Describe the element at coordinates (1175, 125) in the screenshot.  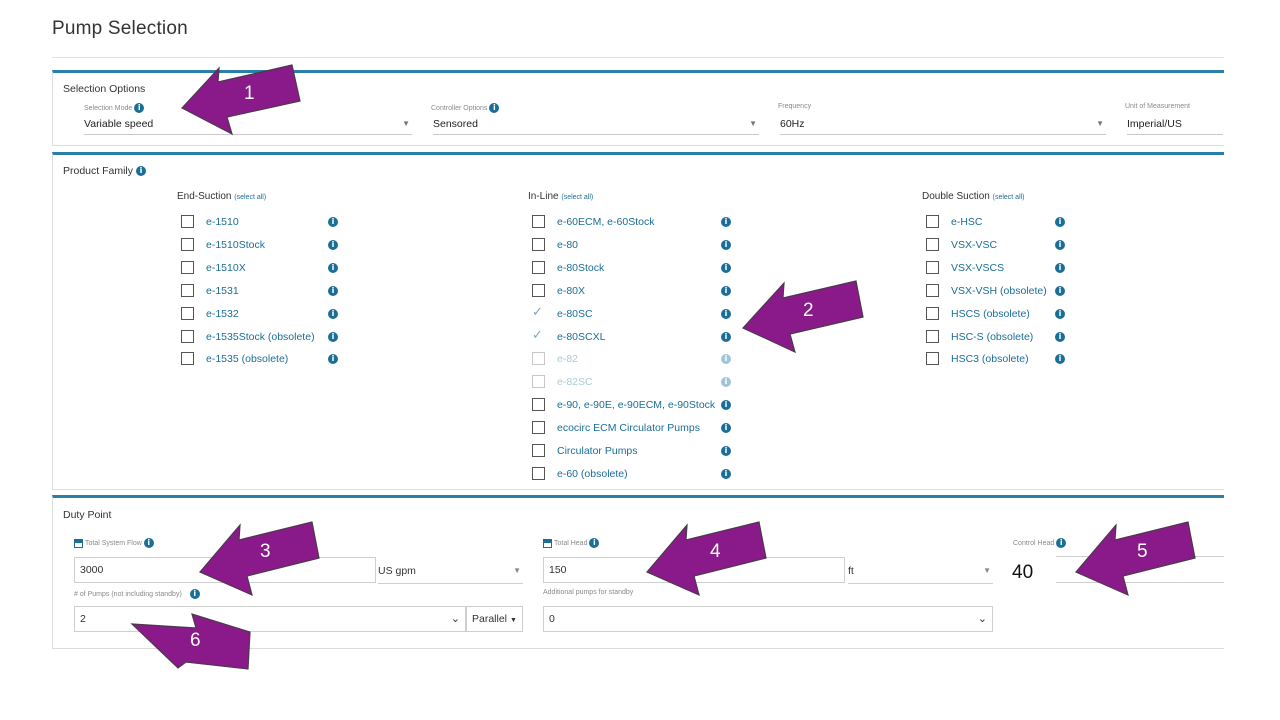
I see `unit-of-measurement-select: Imperial/US` at that location.